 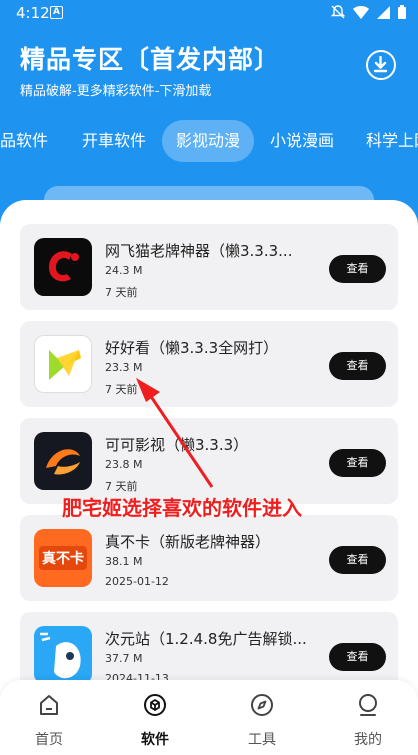 I want to click on nav-software: 软件, so click(x=155, y=717).